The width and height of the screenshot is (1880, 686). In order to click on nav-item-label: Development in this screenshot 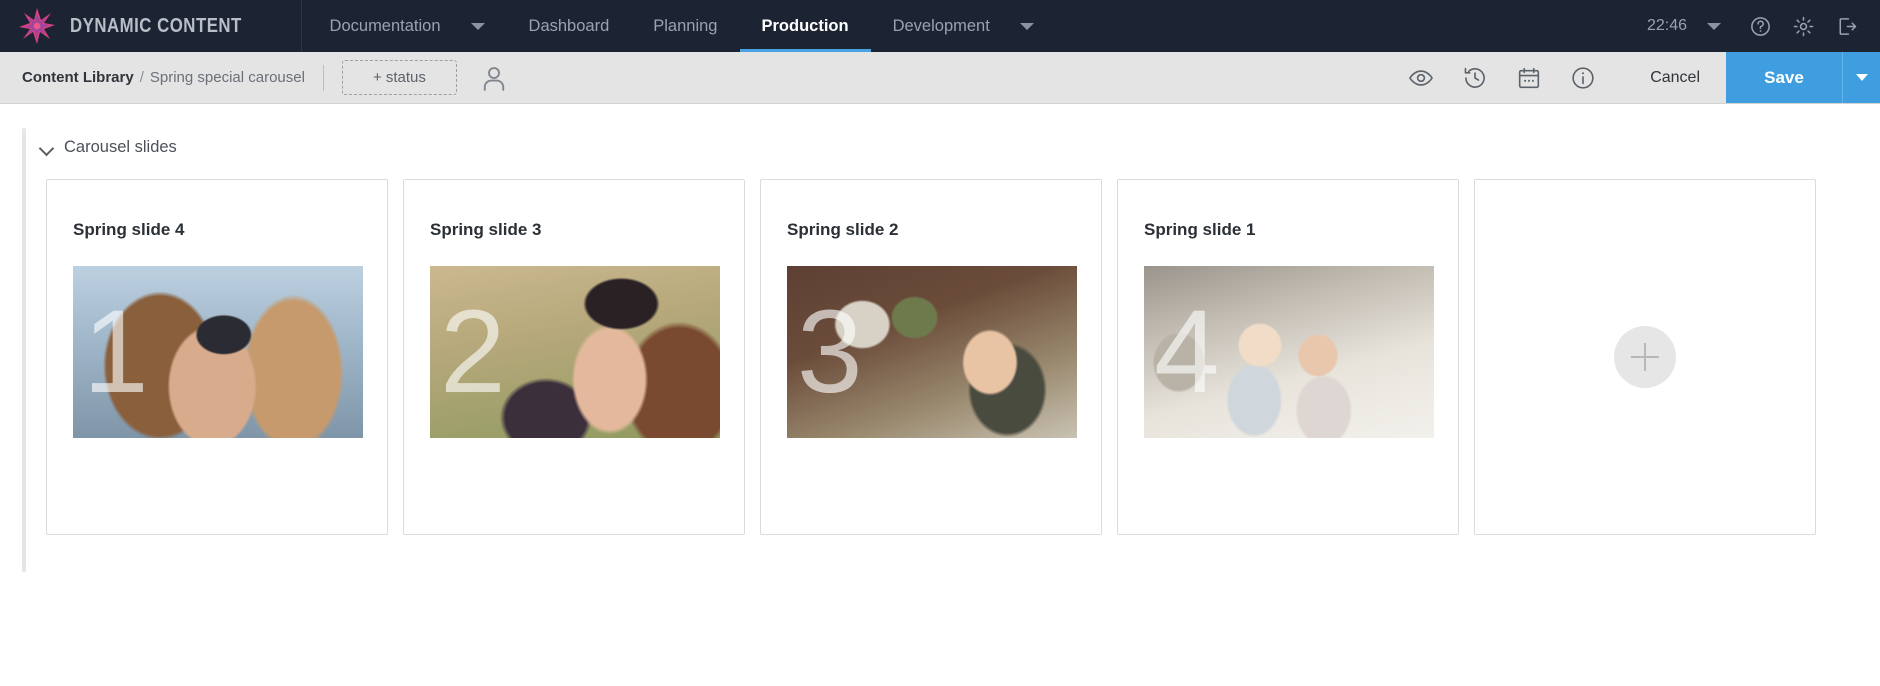, I will do `click(941, 25)`.